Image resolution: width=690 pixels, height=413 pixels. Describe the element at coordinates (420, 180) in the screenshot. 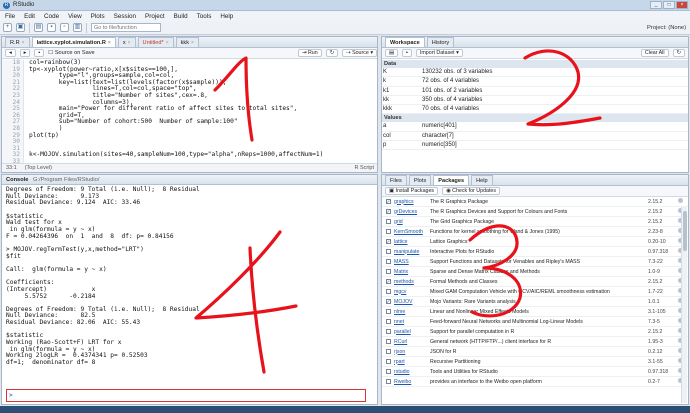

I see `tab-plots: Plots` at that location.